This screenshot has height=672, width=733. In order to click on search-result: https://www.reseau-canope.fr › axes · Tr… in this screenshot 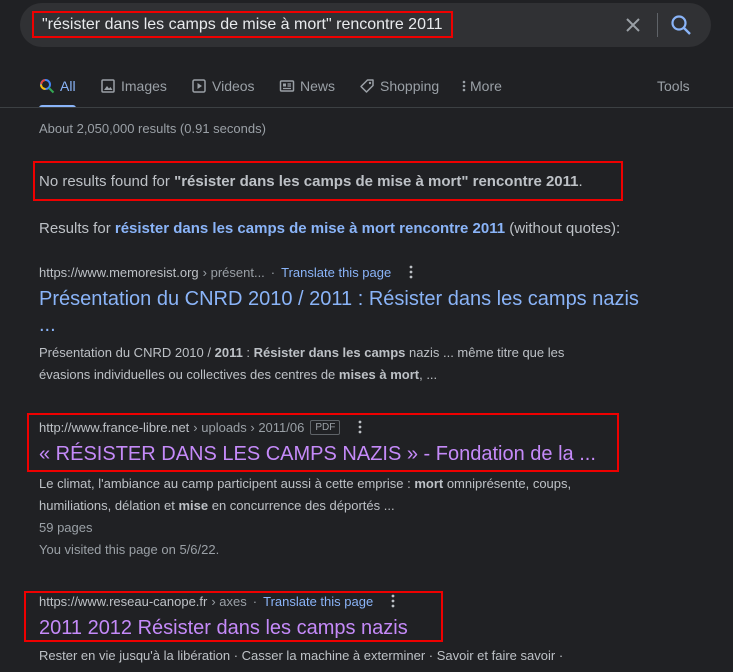, I will do `click(359, 629)`.